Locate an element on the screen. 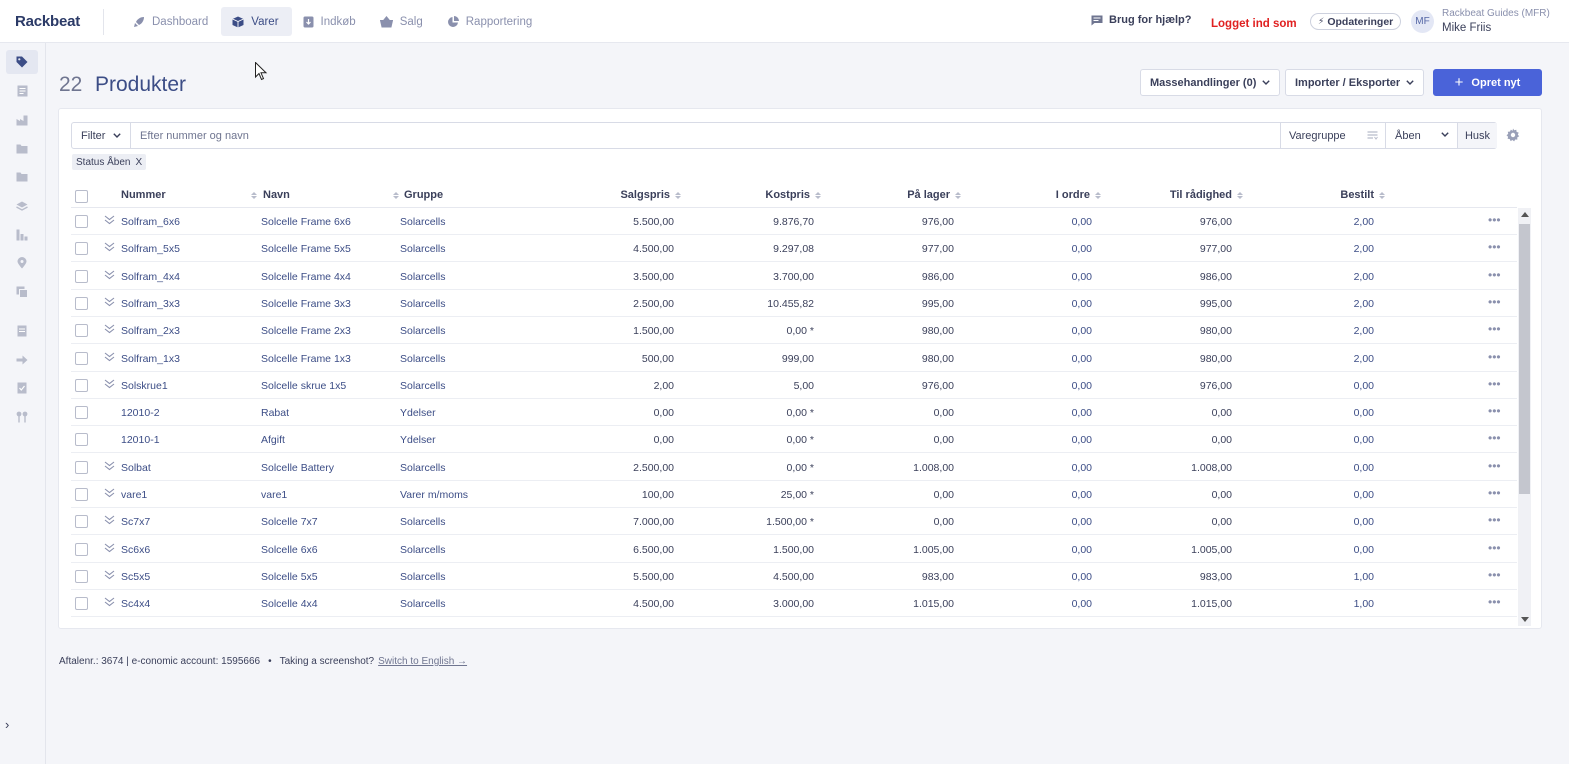 The width and height of the screenshot is (1569, 764). sidebar-item-checklist is located at coordinates (22, 388).